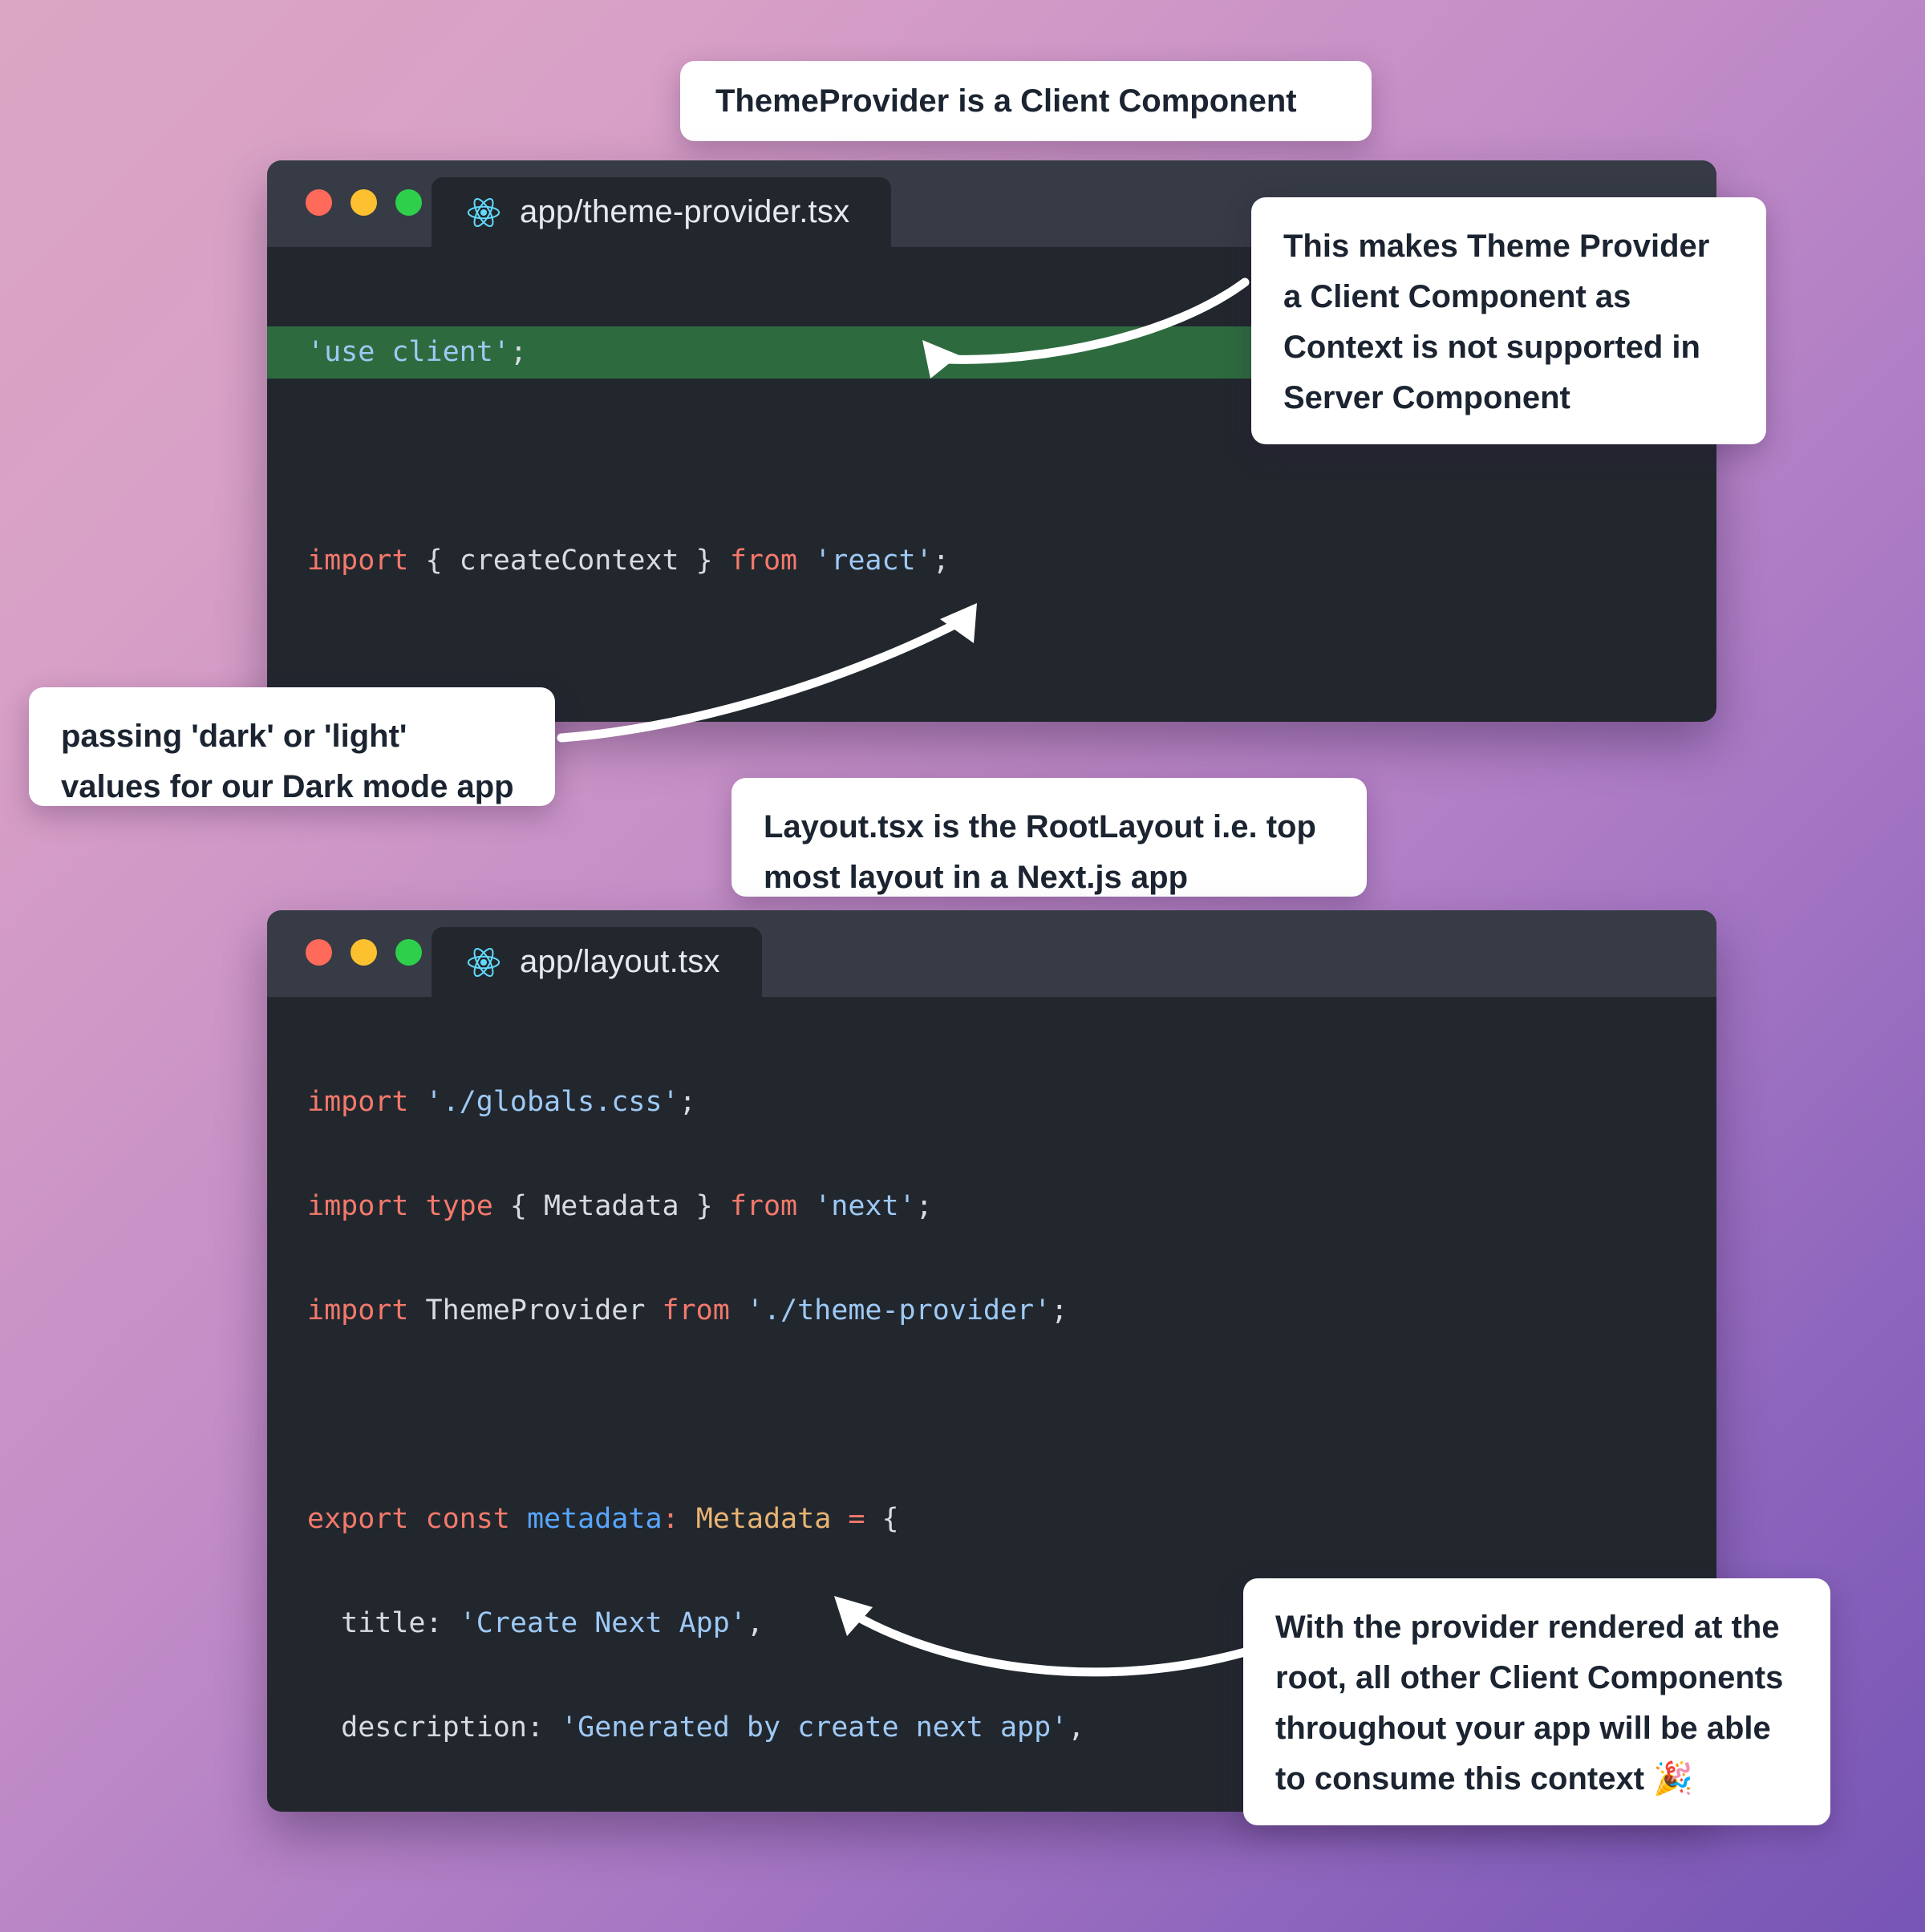 The height and width of the screenshot is (1932, 1925). What do you see at coordinates (1484, 1778) in the screenshot?
I see `callout-provider-root-line-4: to consume this context 🎉` at bounding box center [1484, 1778].